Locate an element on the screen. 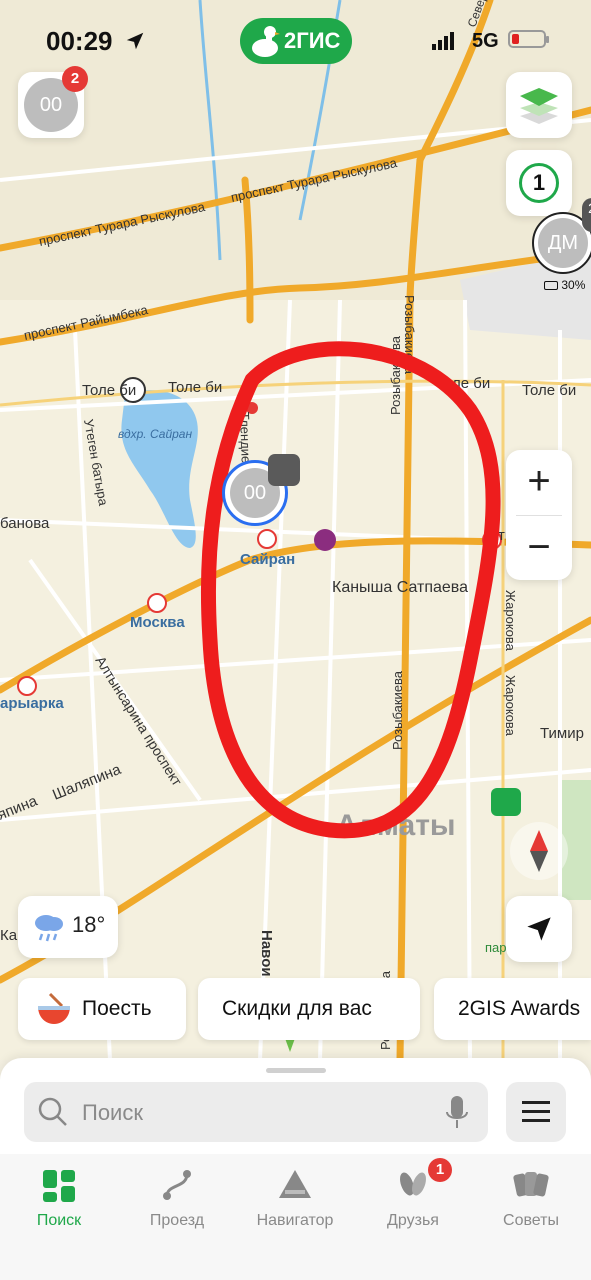  tab-search: Поиск is located at coordinates (59, 1202).